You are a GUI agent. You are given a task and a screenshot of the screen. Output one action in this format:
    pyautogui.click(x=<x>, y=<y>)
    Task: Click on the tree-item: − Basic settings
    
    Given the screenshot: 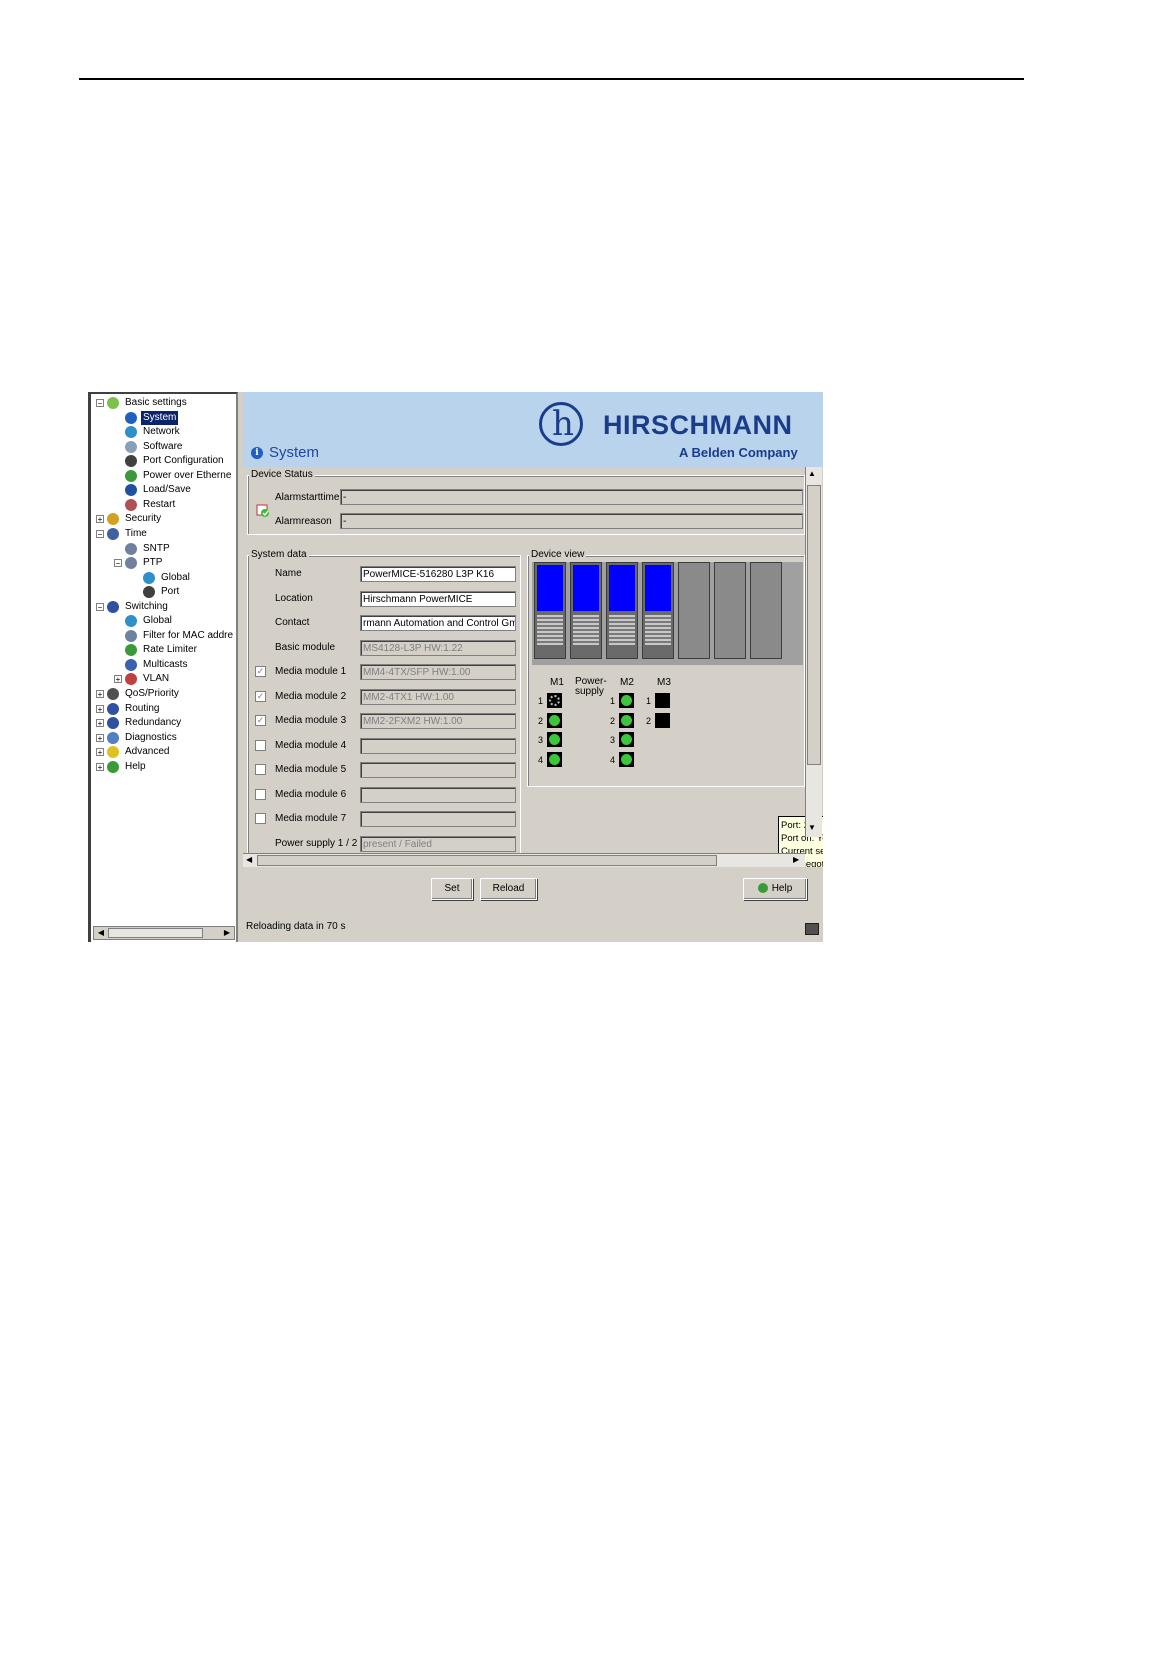 What is the action you would take?
    pyautogui.click(x=142, y=403)
    